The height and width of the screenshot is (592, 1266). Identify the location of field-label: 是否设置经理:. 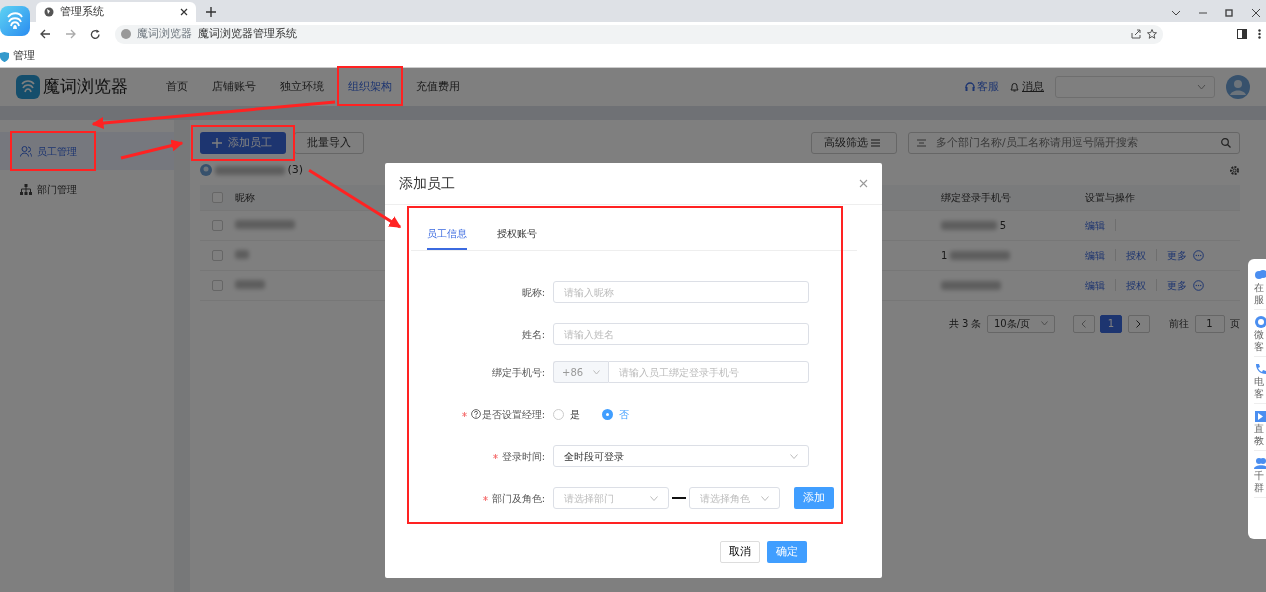
(513, 414).